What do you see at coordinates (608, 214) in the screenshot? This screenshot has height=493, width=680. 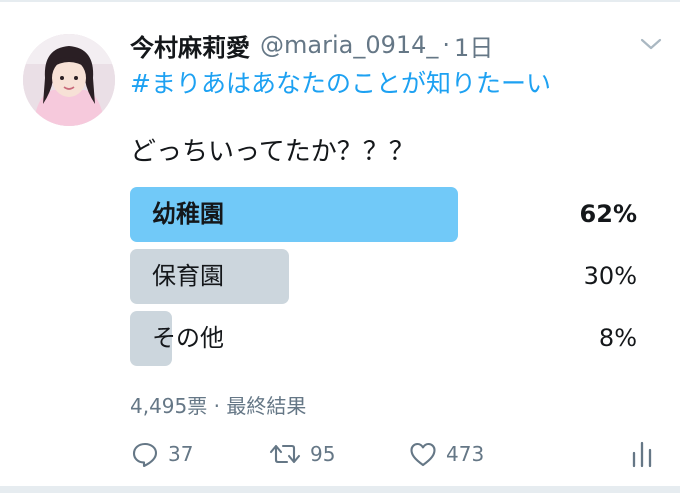 I see `poll-option-percent: 62%` at bounding box center [608, 214].